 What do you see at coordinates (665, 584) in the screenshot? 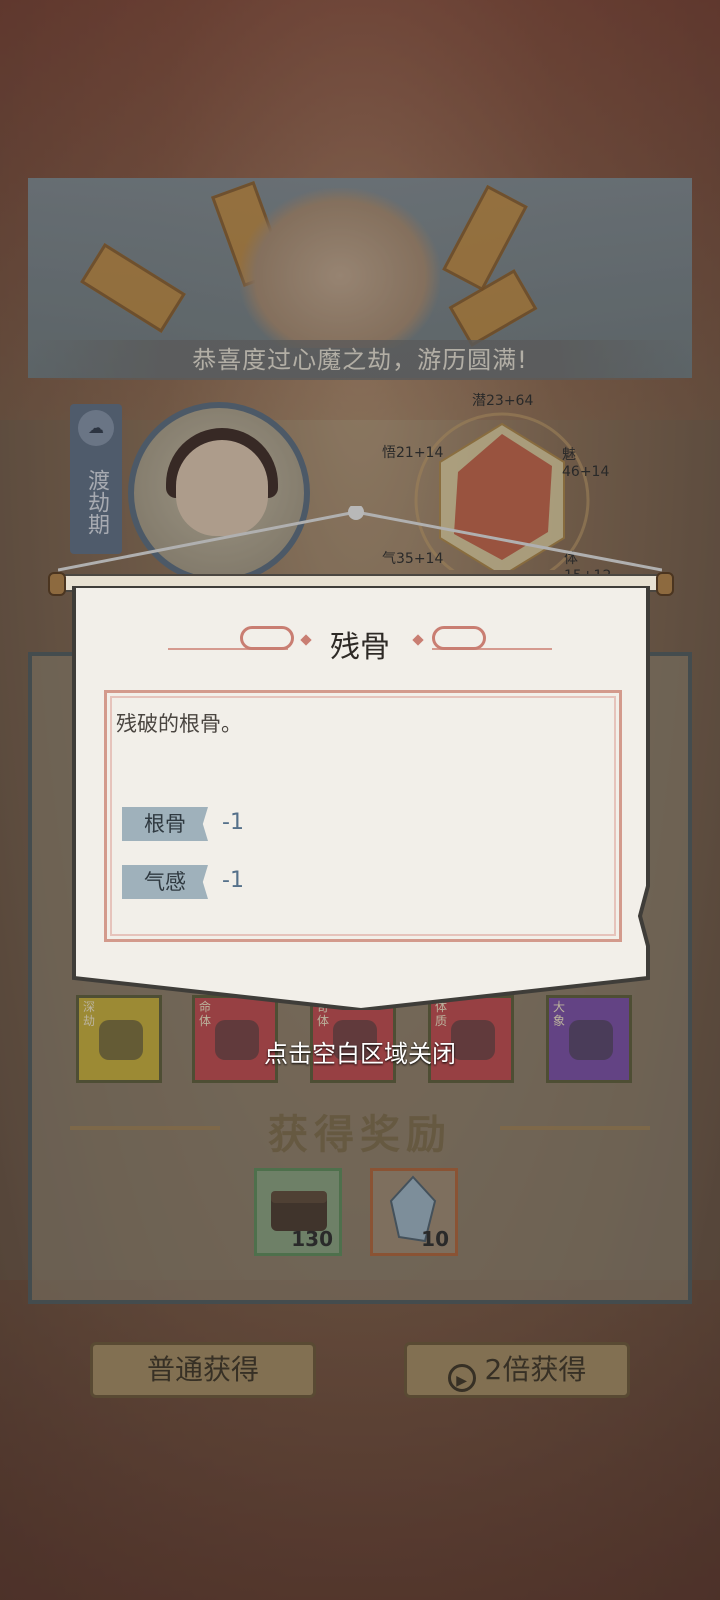
I see `scroll-knob-right` at bounding box center [665, 584].